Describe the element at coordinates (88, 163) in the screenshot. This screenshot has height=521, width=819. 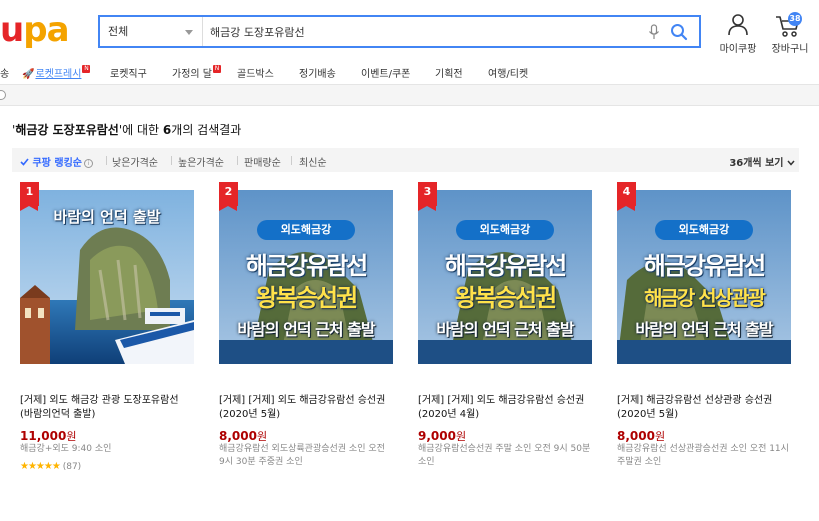
I see `info-icon: i` at that location.